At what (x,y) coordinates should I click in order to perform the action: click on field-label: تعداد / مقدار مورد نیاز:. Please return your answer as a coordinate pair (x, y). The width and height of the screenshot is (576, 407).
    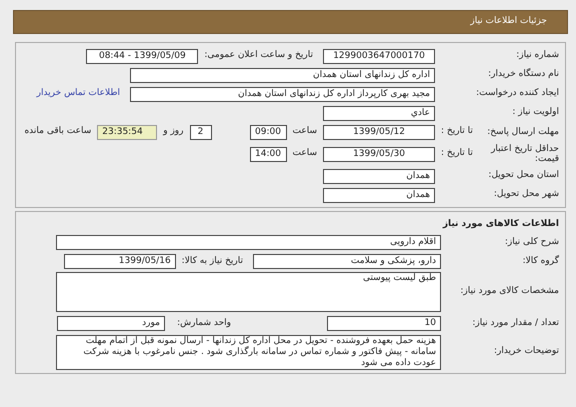
    Looking at the image, I should click on (515, 323).